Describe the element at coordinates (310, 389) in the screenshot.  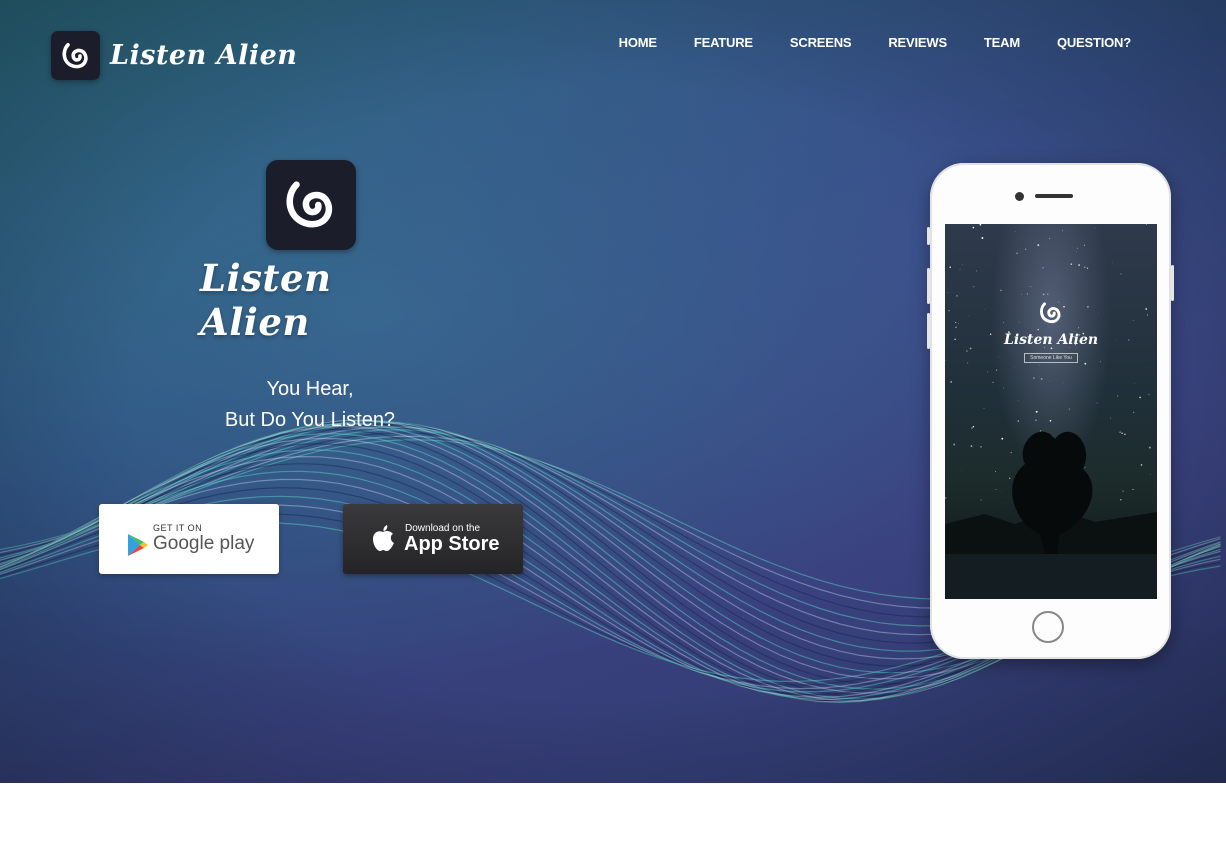
I see `tagline-line-1: You Hear,` at that location.